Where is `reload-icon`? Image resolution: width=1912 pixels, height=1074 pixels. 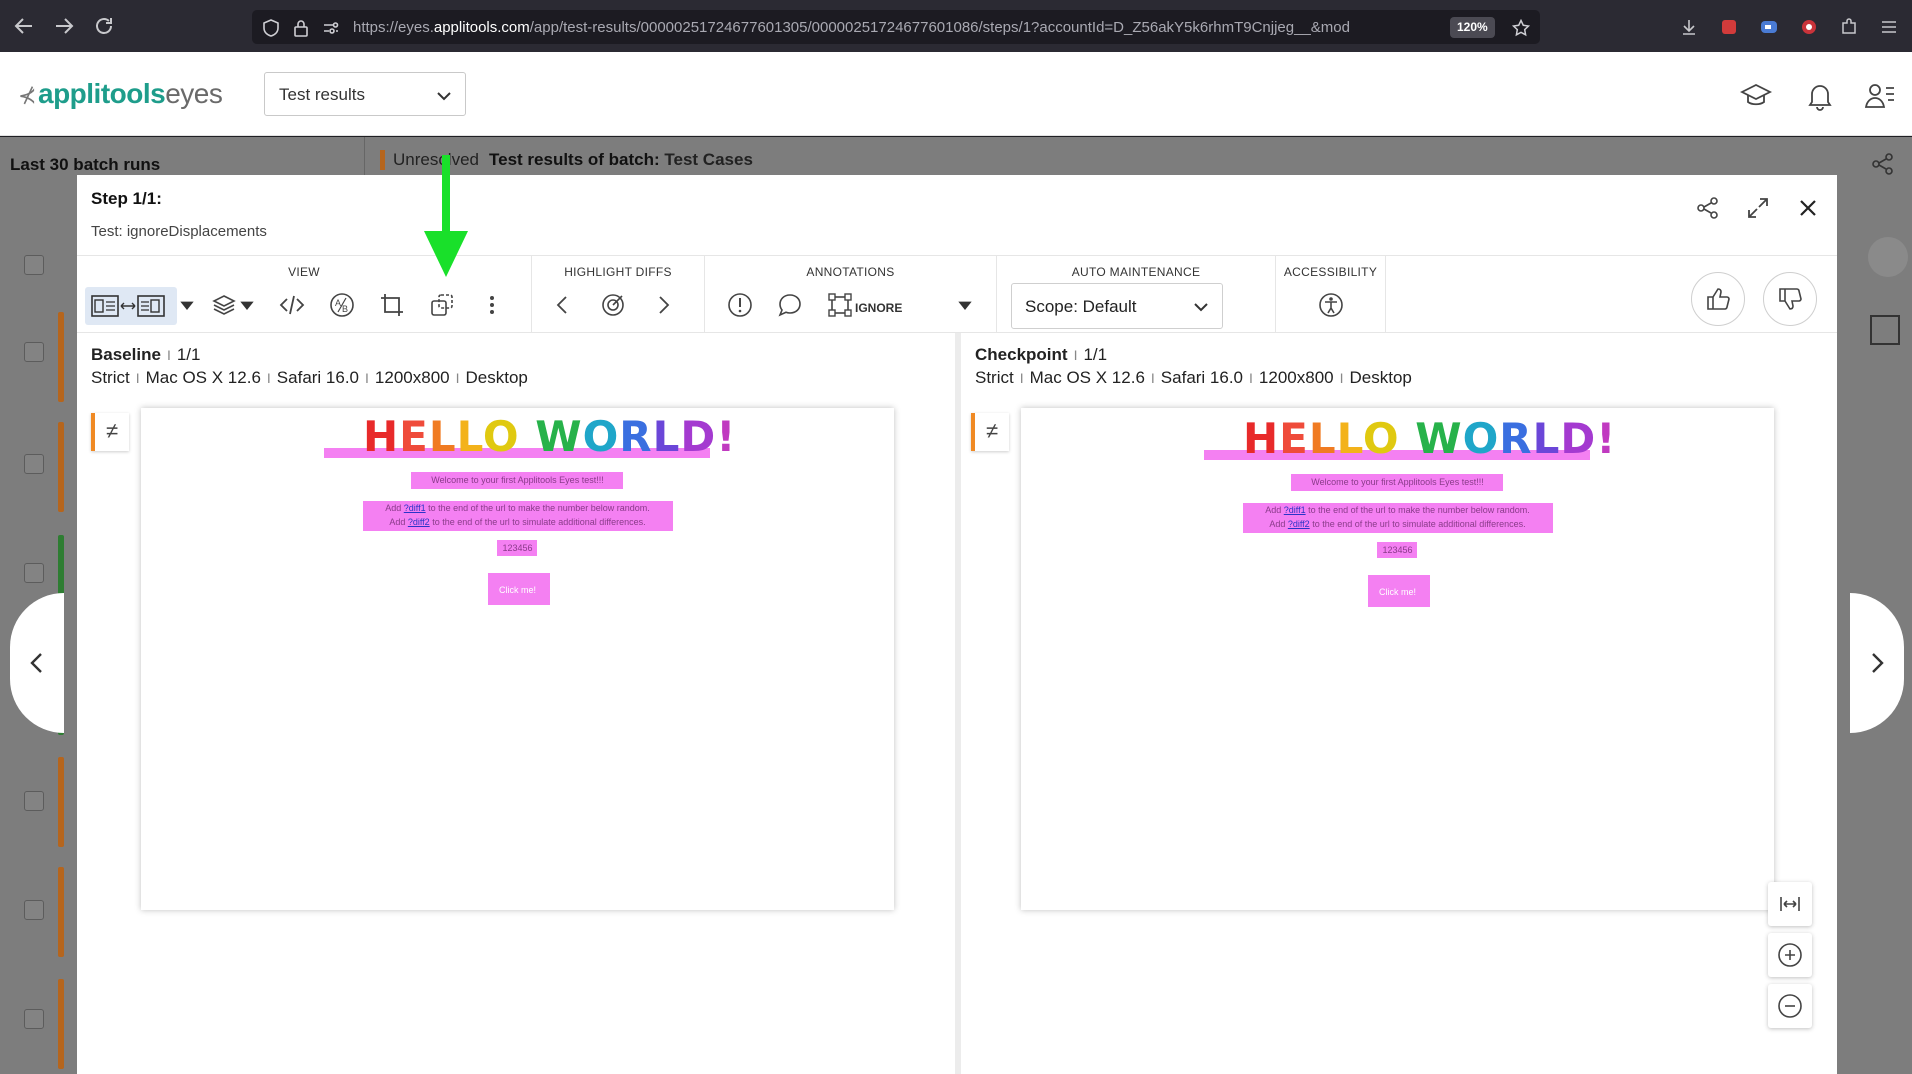 reload-icon is located at coordinates (104, 26).